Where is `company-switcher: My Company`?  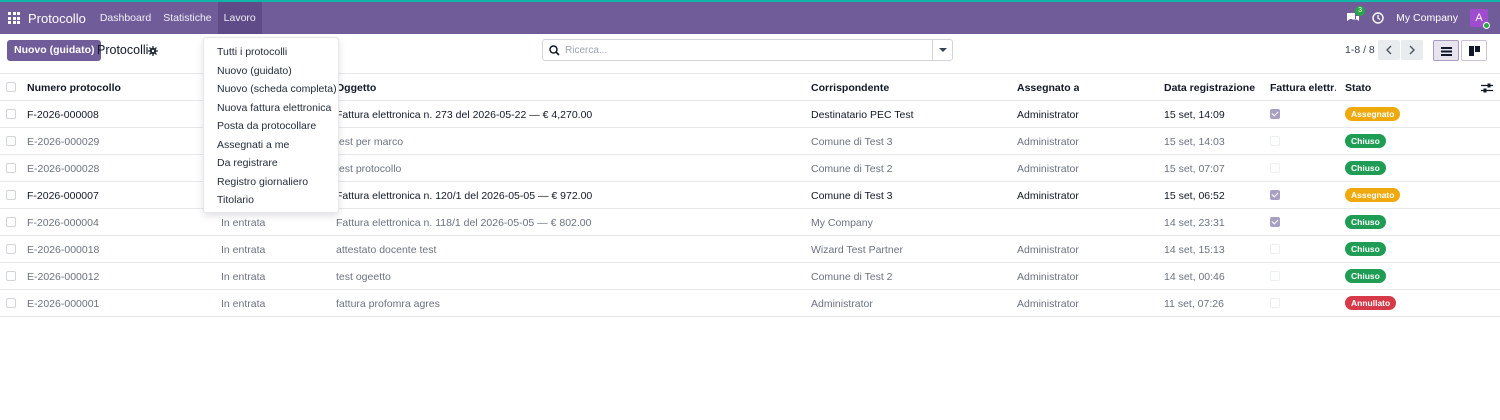 company-switcher: My Company is located at coordinates (1427, 18).